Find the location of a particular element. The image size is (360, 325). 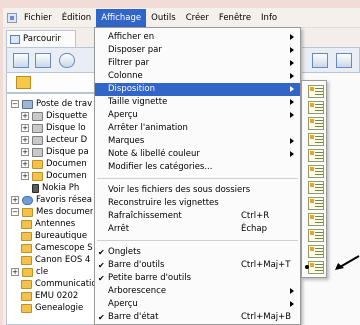

tree-item: Nokia Ph is located at coordinates (55, 188).